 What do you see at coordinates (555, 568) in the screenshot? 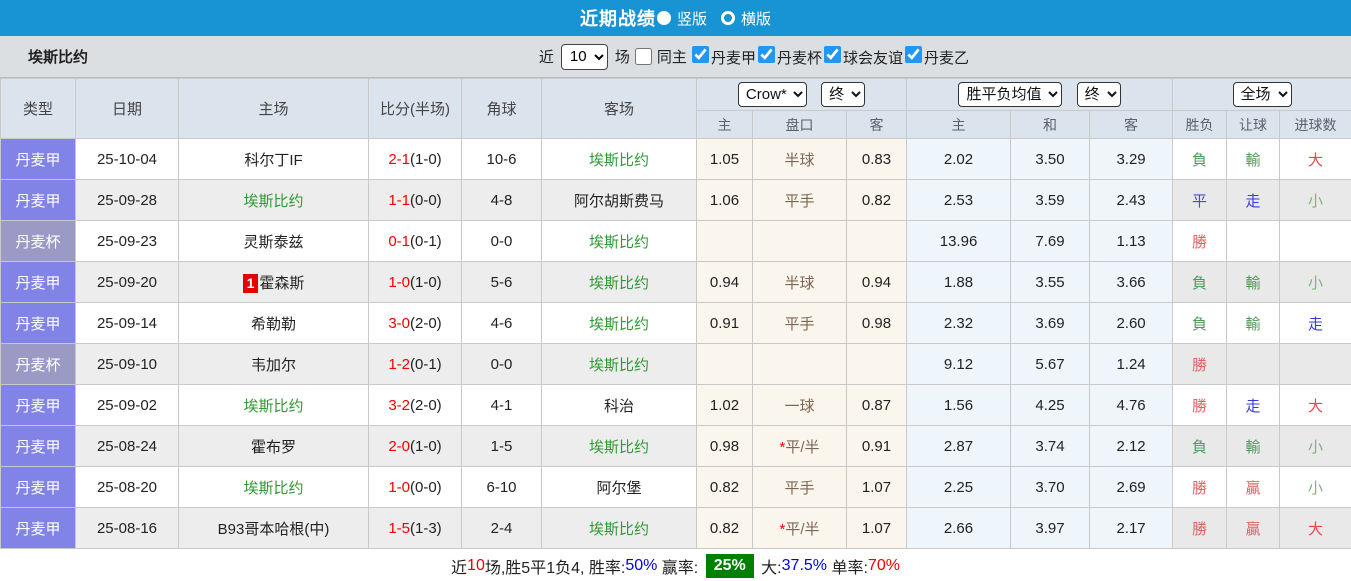
I see `summary-segment: 场,胜5平1负4, 胜率:` at bounding box center [555, 568].